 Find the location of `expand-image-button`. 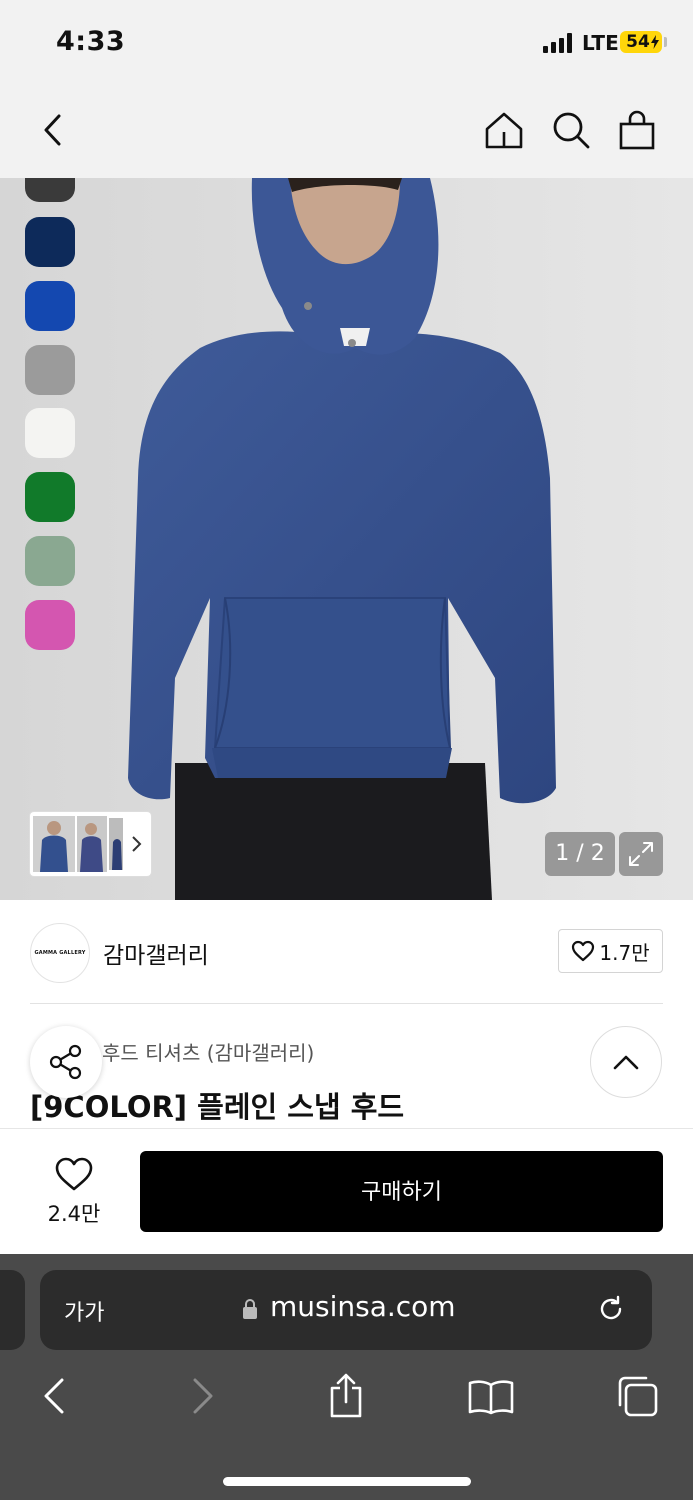

expand-image-button is located at coordinates (641, 854).